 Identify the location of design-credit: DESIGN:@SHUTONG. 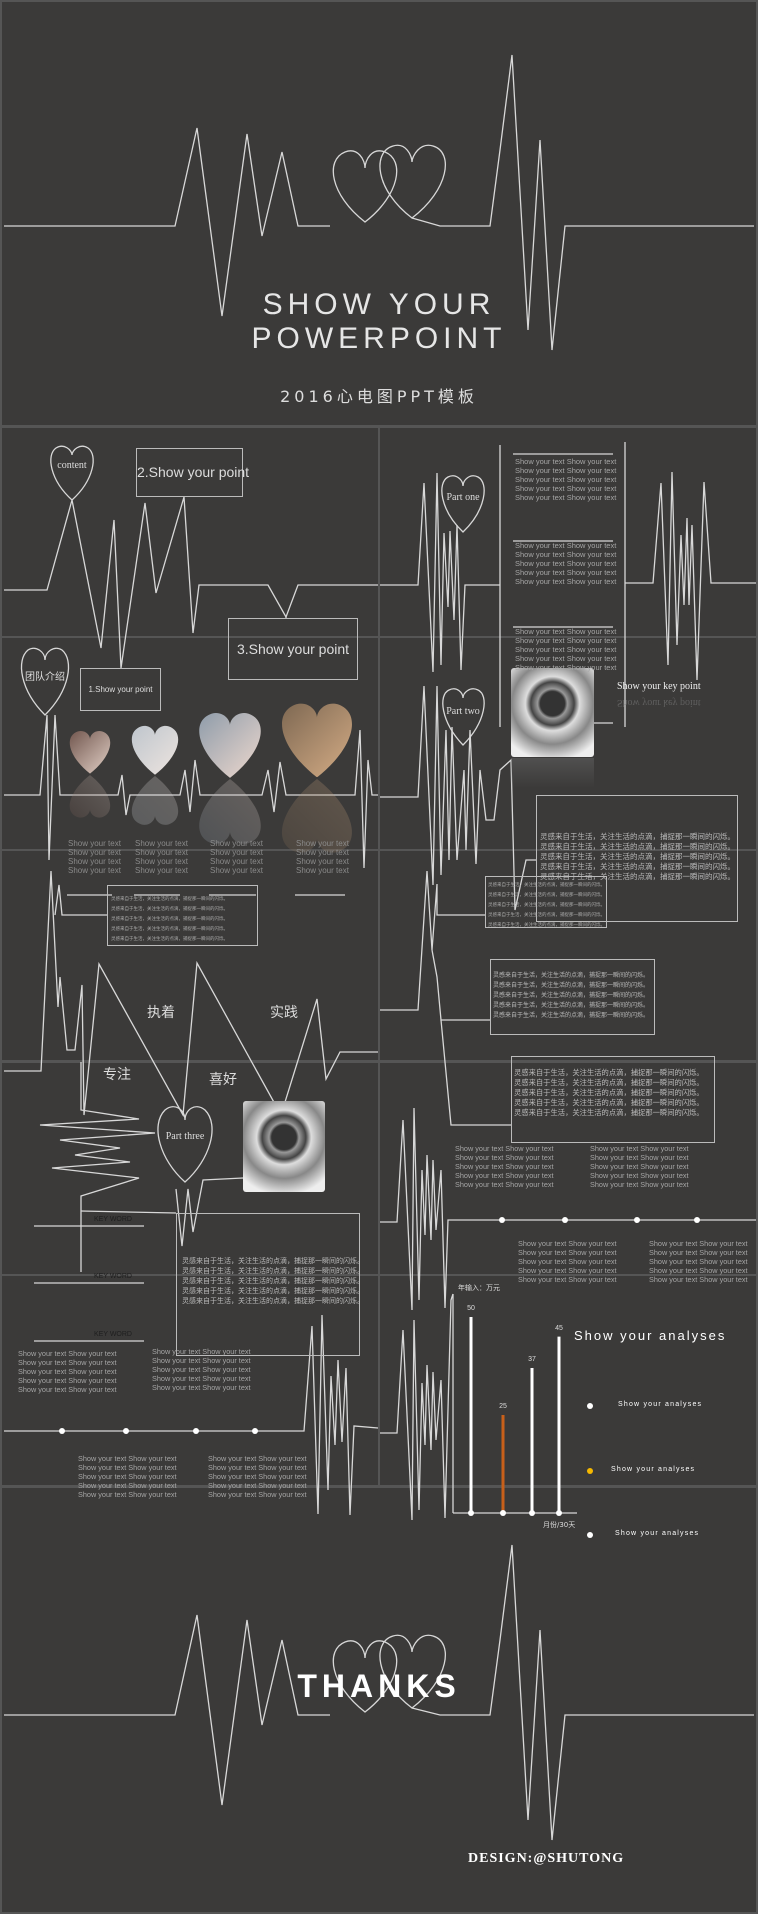
(546, 1858).